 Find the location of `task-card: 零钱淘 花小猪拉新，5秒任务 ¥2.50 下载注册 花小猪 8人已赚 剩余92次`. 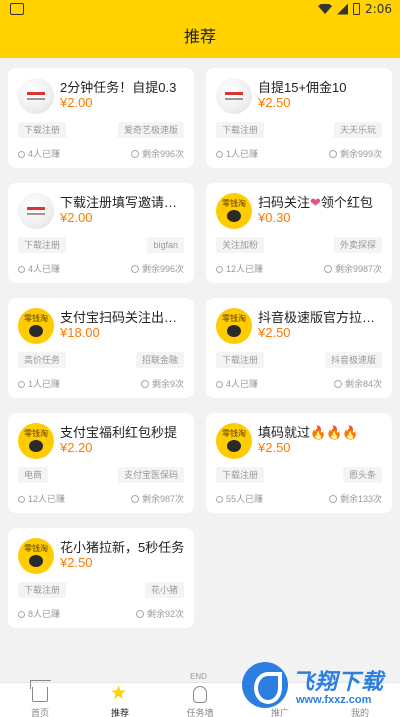

task-card: 零钱淘 花小猪拉新，5秒任务 ¥2.50 下载注册 花小猪 8人已赚 剩余92次 is located at coordinates (101, 578).